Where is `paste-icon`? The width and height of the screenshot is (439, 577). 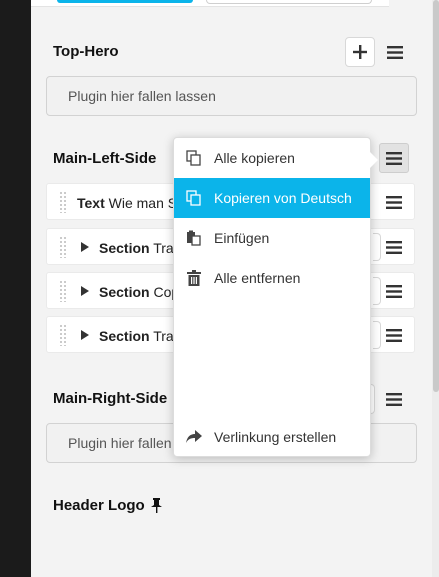 paste-icon is located at coordinates (194, 238).